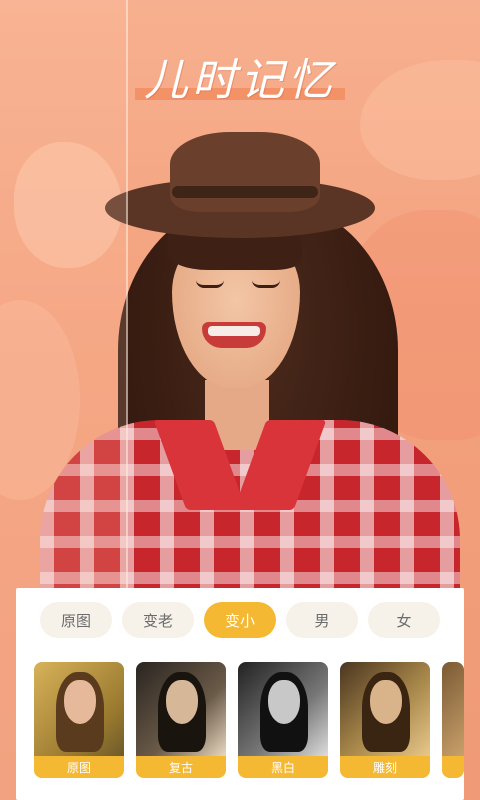  What do you see at coordinates (245, 172) in the screenshot?
I see `portrait-hat-crown` at bounding box center [245, 172].